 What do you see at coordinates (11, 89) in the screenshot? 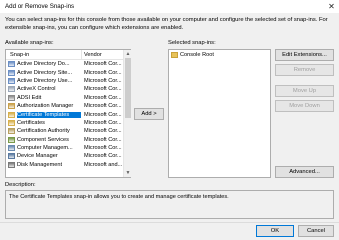
I see `activex-icon` at bounding box center [11, 89].